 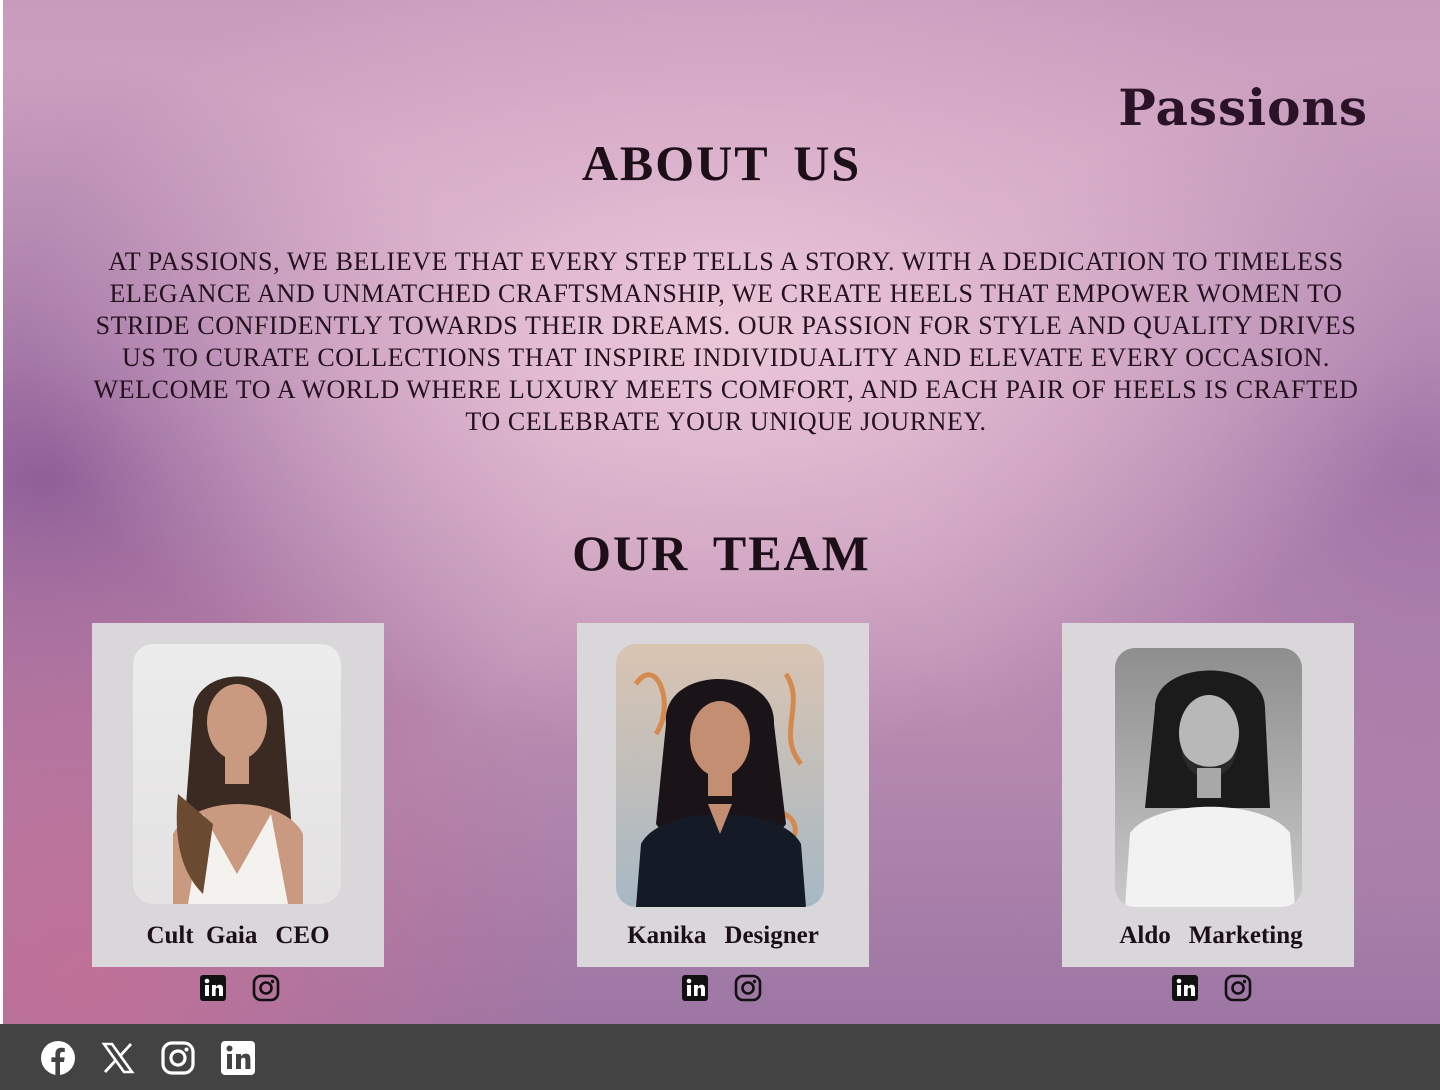 I want to click on about-heading: ABOUT US, so click(x=721, y=163).